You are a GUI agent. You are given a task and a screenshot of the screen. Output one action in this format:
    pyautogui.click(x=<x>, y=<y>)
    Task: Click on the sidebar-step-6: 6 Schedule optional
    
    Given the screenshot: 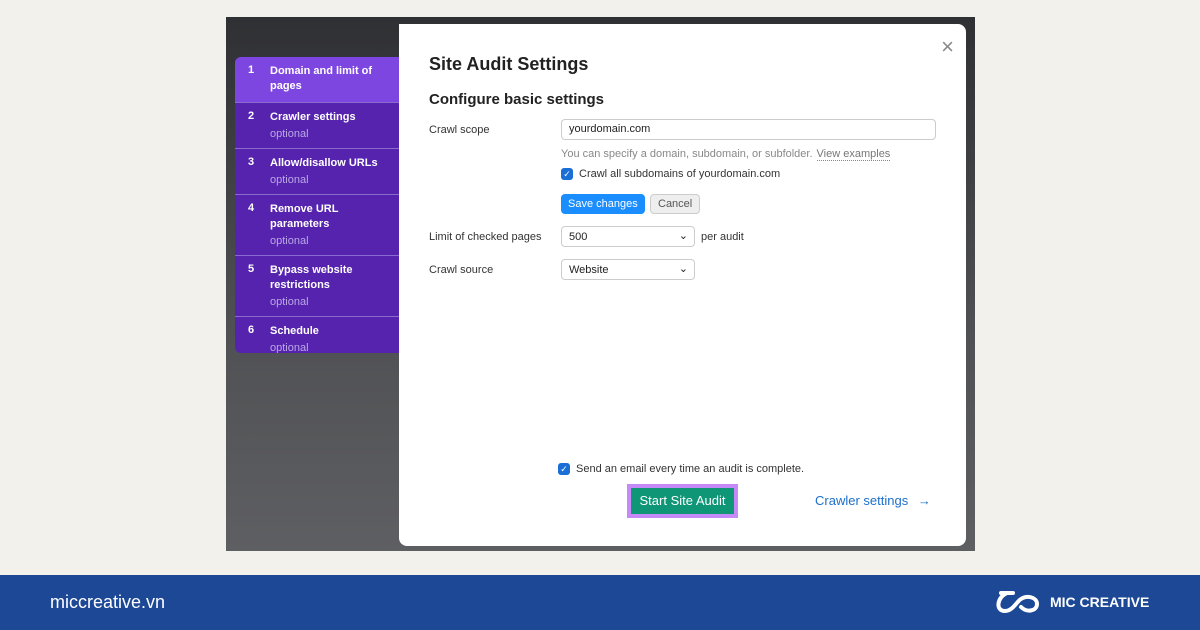 What is the action you would take?
    pyautogui.click(x=317, y=335)
    